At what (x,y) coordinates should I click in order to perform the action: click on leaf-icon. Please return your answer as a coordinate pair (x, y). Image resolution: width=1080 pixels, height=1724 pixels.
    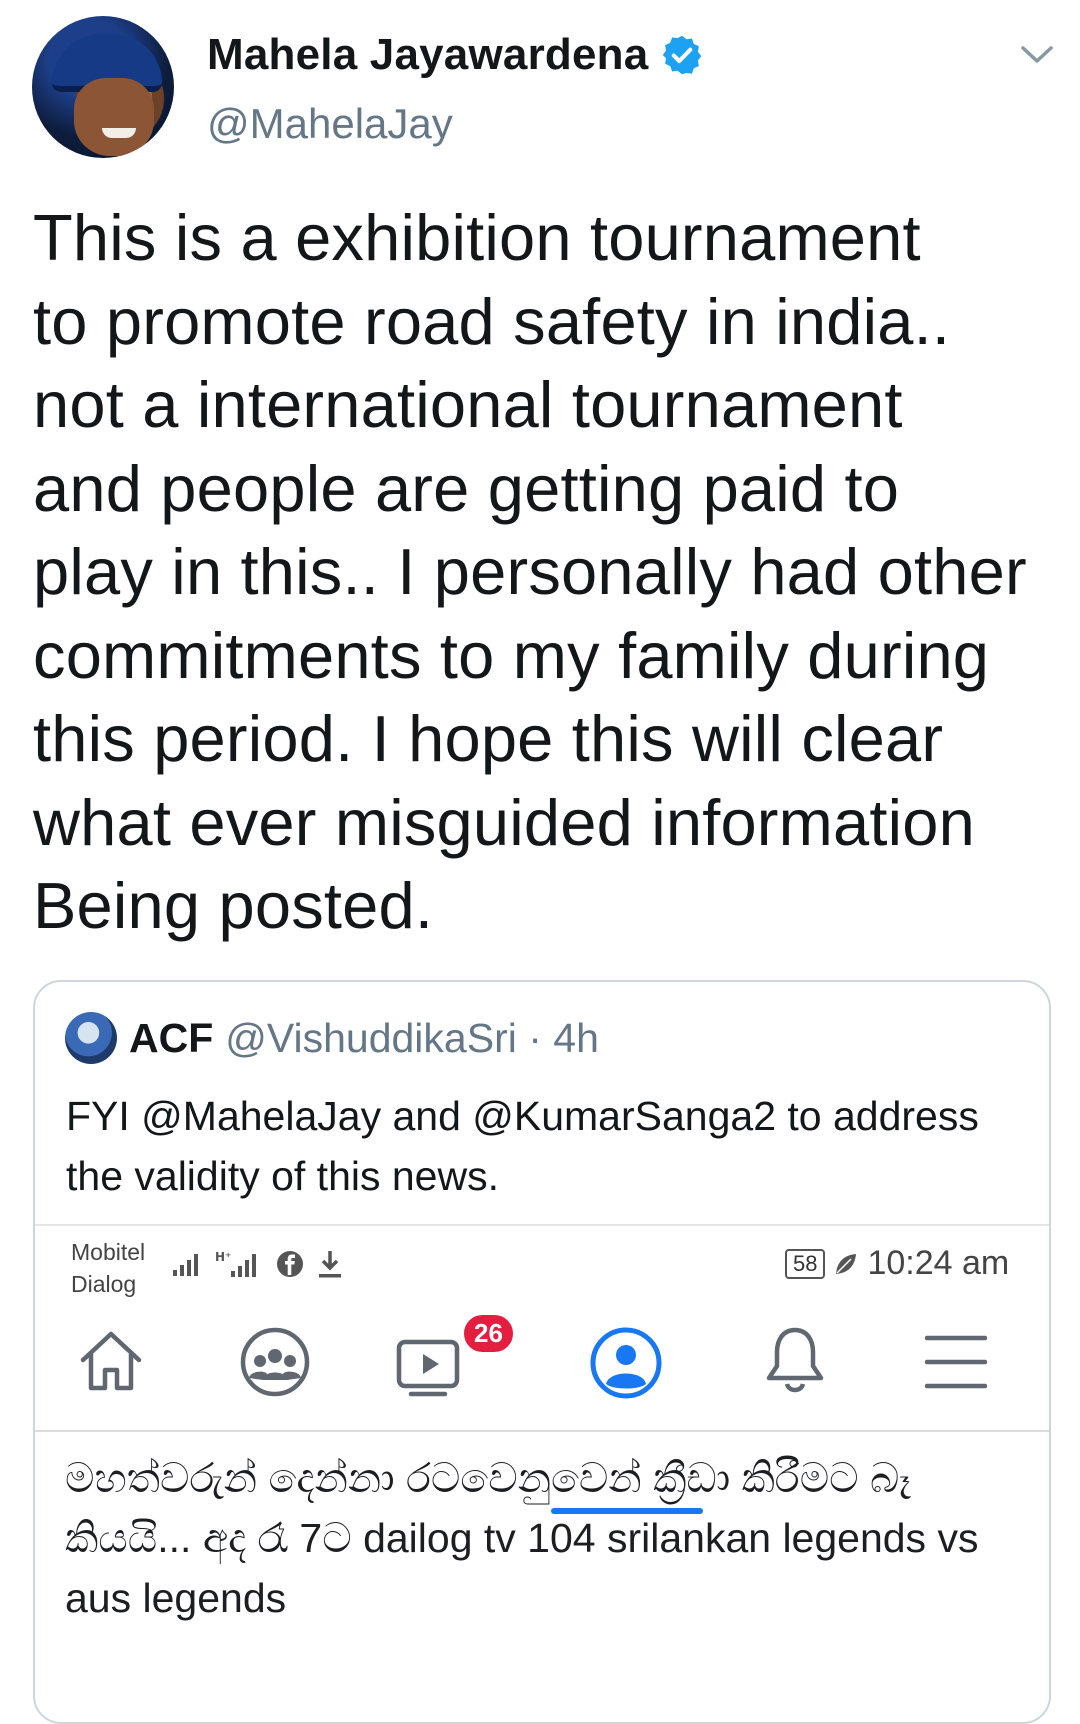
    Looking at the image, I should click on (846, 1263).